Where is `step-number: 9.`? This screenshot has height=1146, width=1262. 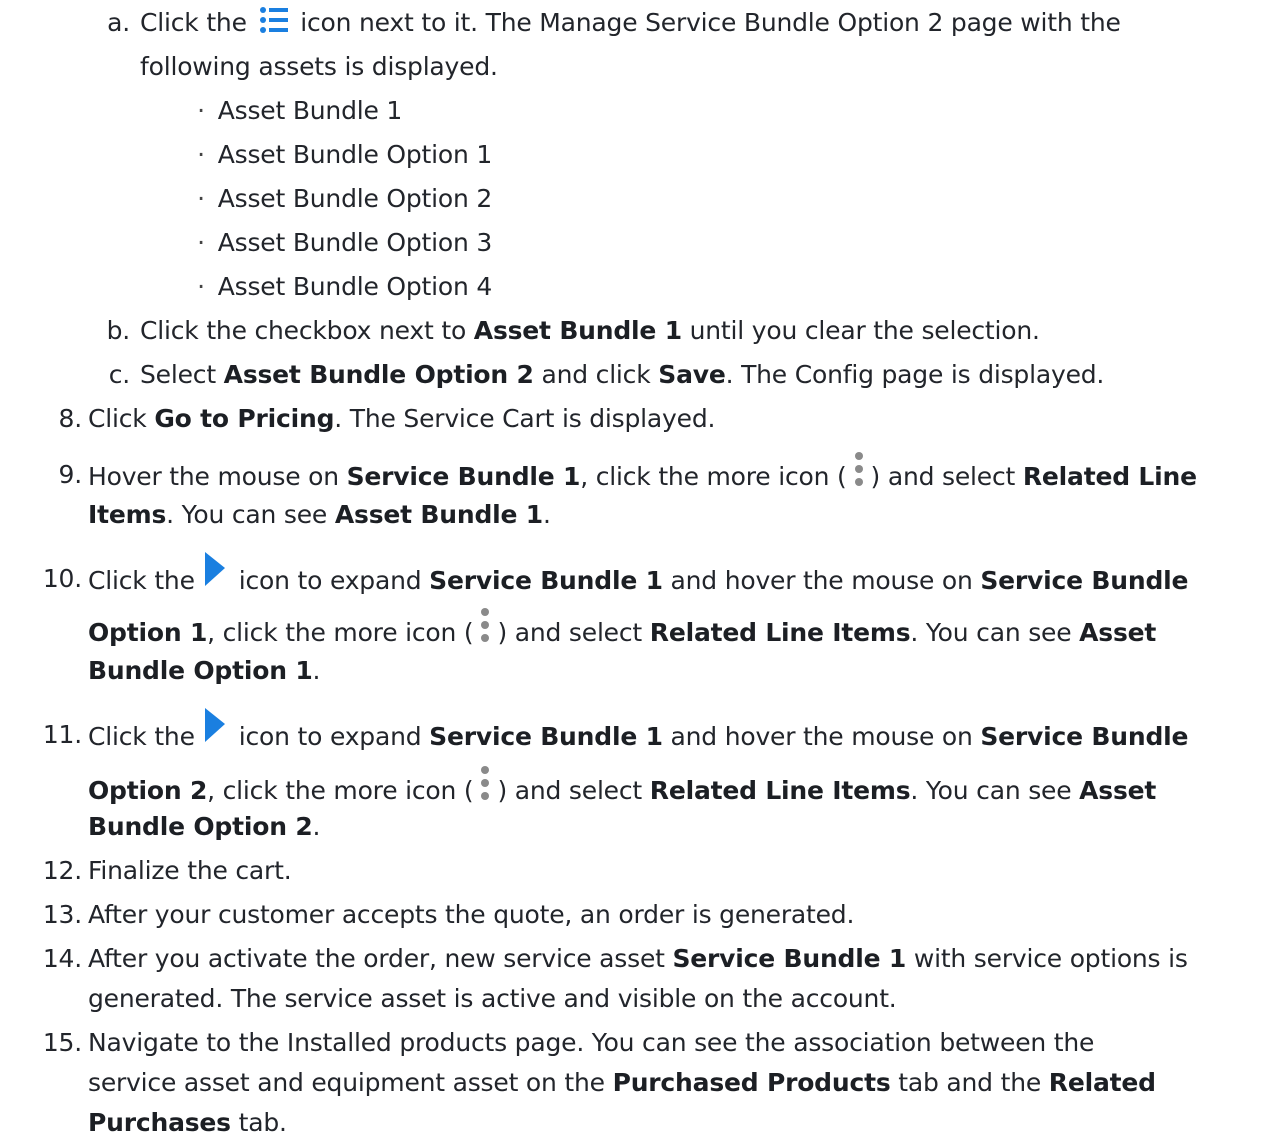
step-number: 9. is located at coordinates (70, 474).